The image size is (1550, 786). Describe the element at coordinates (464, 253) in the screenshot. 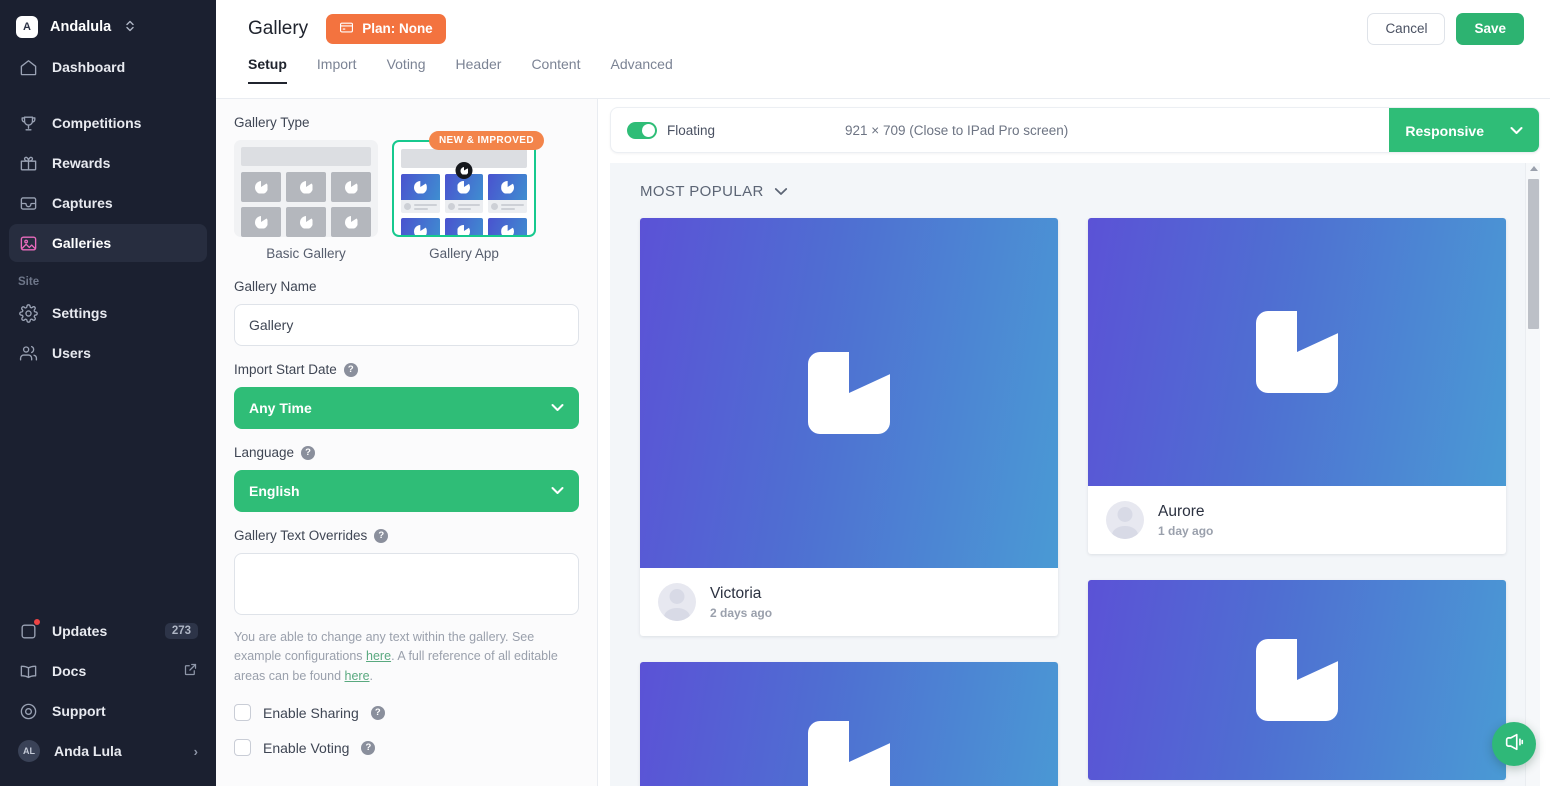

I see `gallery-type-caption: Gallery App` at that location.